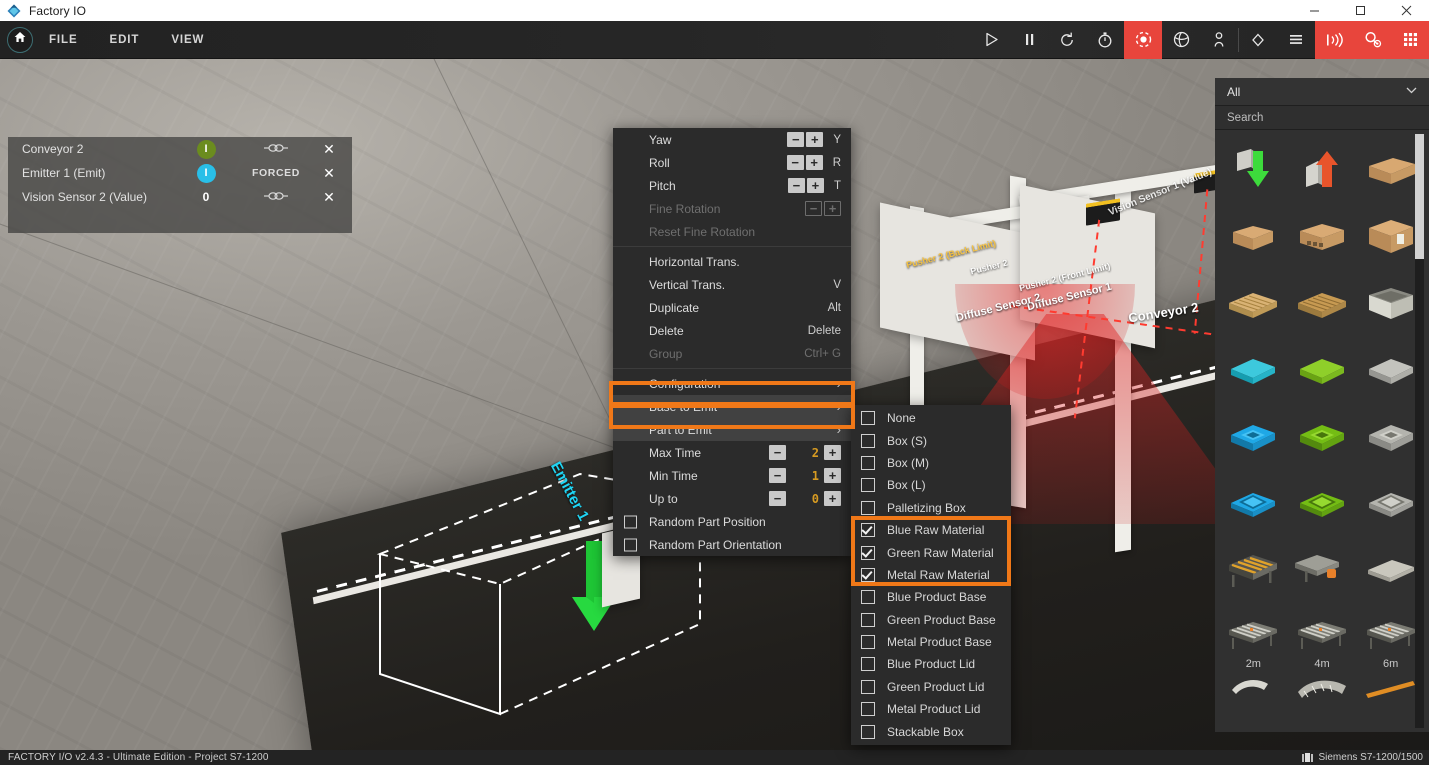  What do you see at coordinates (1322, 92) in the screenshot?
I see `palette-category-dropdown: All` at bounding box center [1322, 92].